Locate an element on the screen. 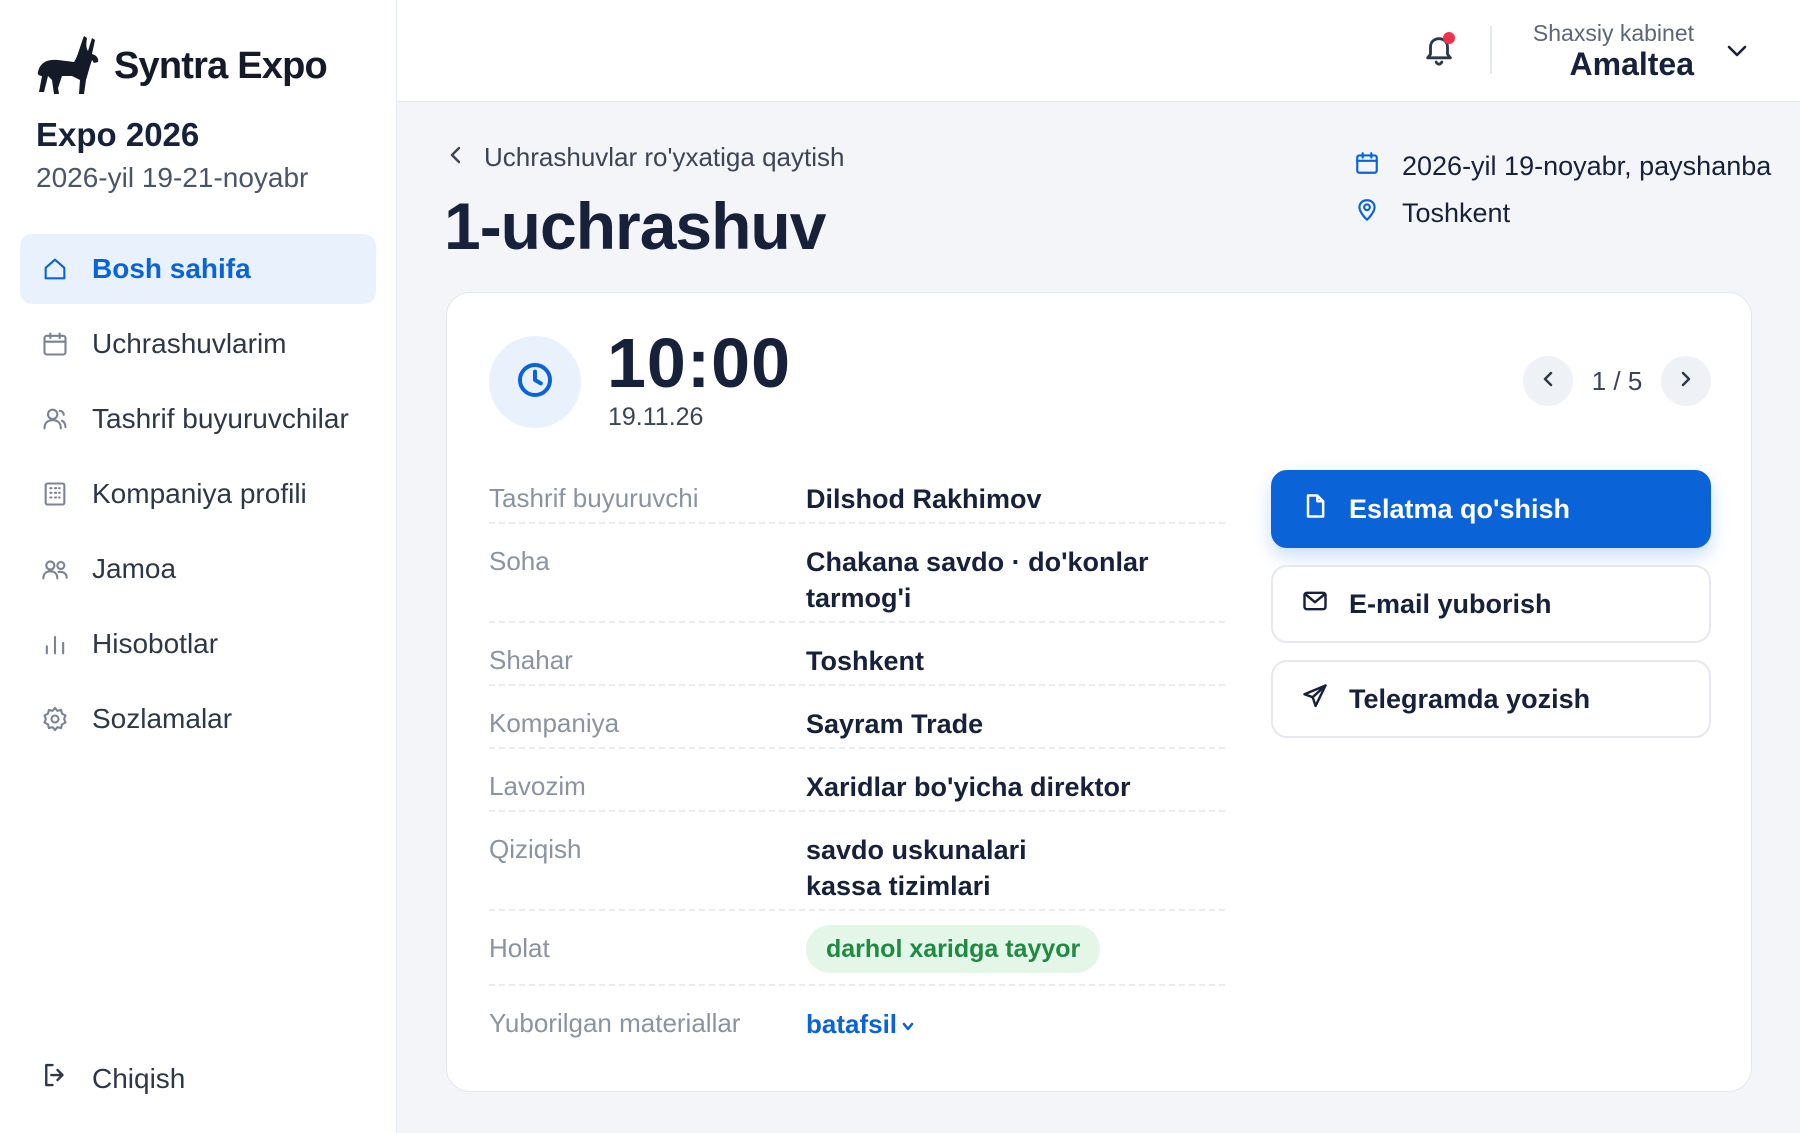 The width and height of the screenshot is (1800, 1133). logout-icon is located at coordinates (66, 1078).